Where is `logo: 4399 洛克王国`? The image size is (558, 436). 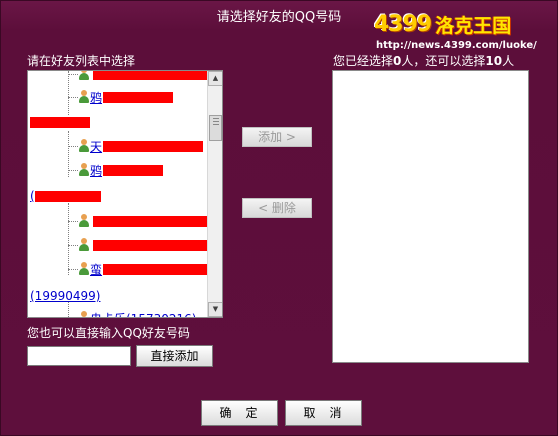 logo: 4399 洛克王国 is located at coordinates (459, 24).